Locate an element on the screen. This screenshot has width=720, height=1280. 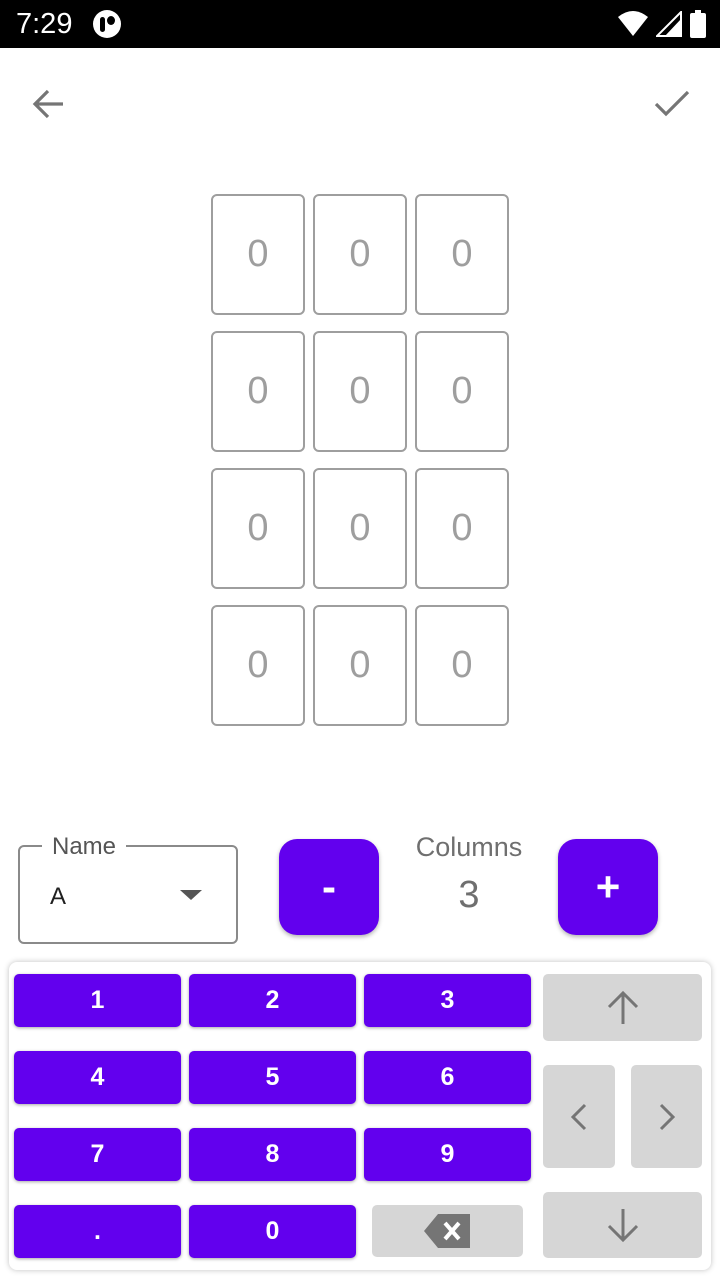
dropdown-arrow-icon is located at coordinates (191, 895).